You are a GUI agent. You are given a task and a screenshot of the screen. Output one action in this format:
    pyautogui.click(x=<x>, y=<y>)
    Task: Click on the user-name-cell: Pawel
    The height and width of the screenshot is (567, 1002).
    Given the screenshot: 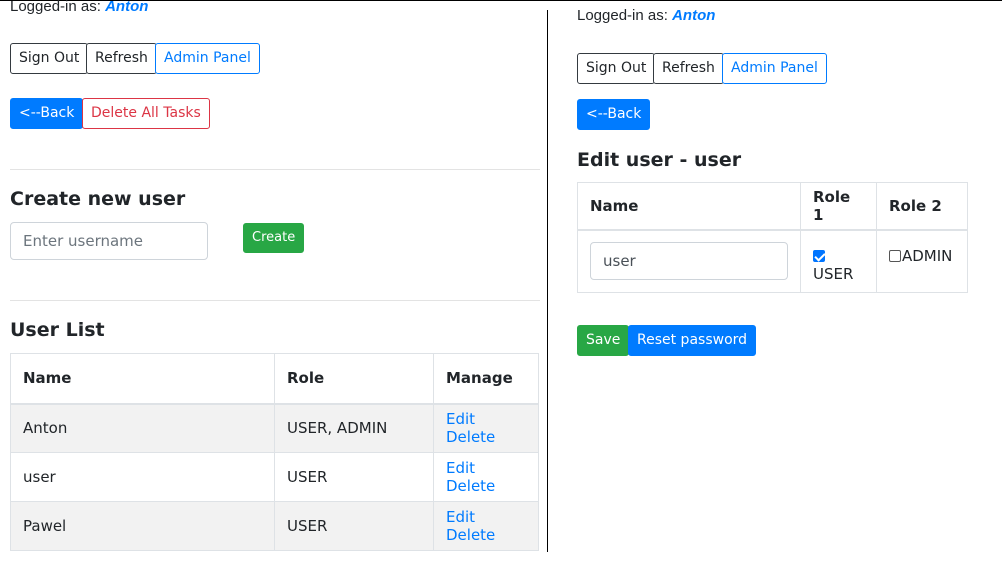 What is the action you would take?
    pyautogui.click(x=142, y=526)
    